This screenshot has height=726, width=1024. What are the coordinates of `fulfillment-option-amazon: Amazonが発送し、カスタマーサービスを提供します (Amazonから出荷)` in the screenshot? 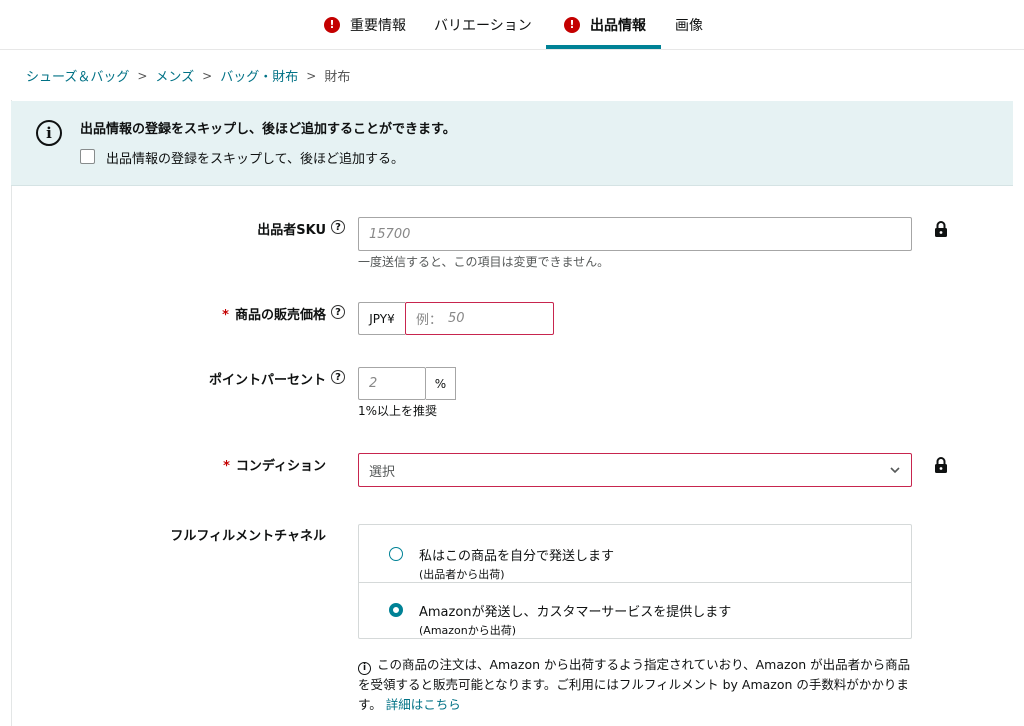 It's located at (635, 610).